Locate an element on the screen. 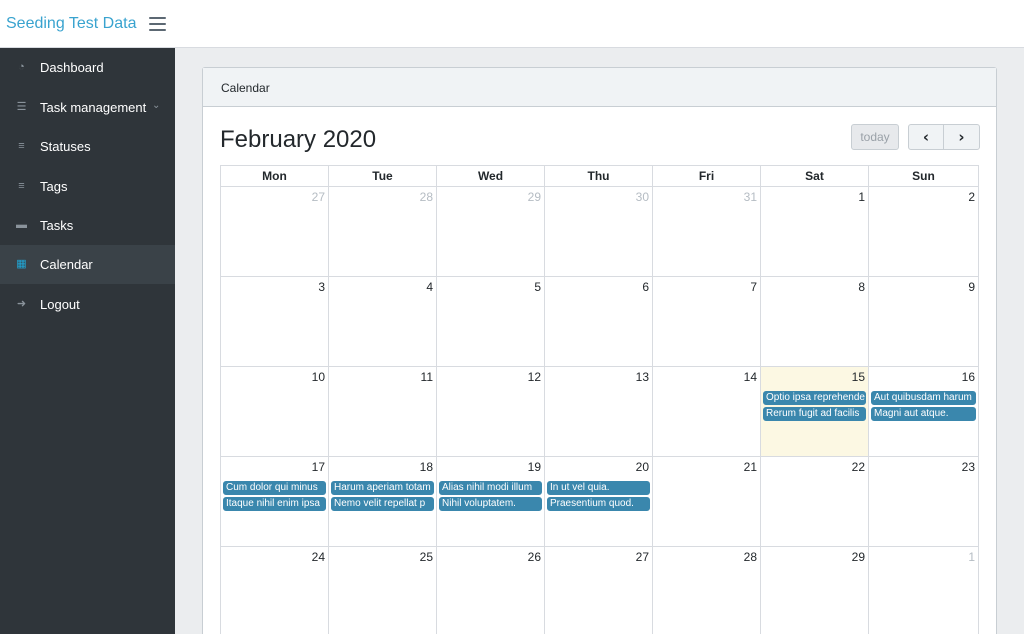 The width and height of the screenshot is (1024, 634). day-number: 20 is located at coordinates (642, 467).